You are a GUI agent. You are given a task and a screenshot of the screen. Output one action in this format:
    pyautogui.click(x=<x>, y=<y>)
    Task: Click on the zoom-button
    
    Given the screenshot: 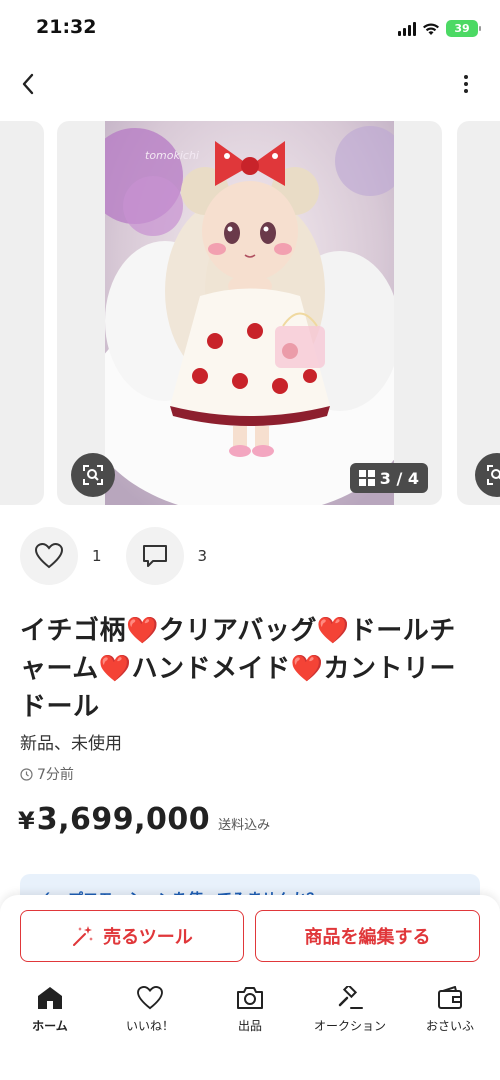 What is the action you would take?
    pyautogui.click(x=93, y=475)
    